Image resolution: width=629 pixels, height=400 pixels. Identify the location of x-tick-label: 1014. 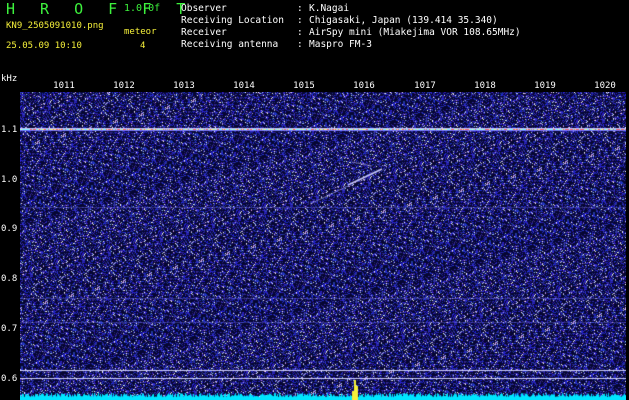
(244, 86).